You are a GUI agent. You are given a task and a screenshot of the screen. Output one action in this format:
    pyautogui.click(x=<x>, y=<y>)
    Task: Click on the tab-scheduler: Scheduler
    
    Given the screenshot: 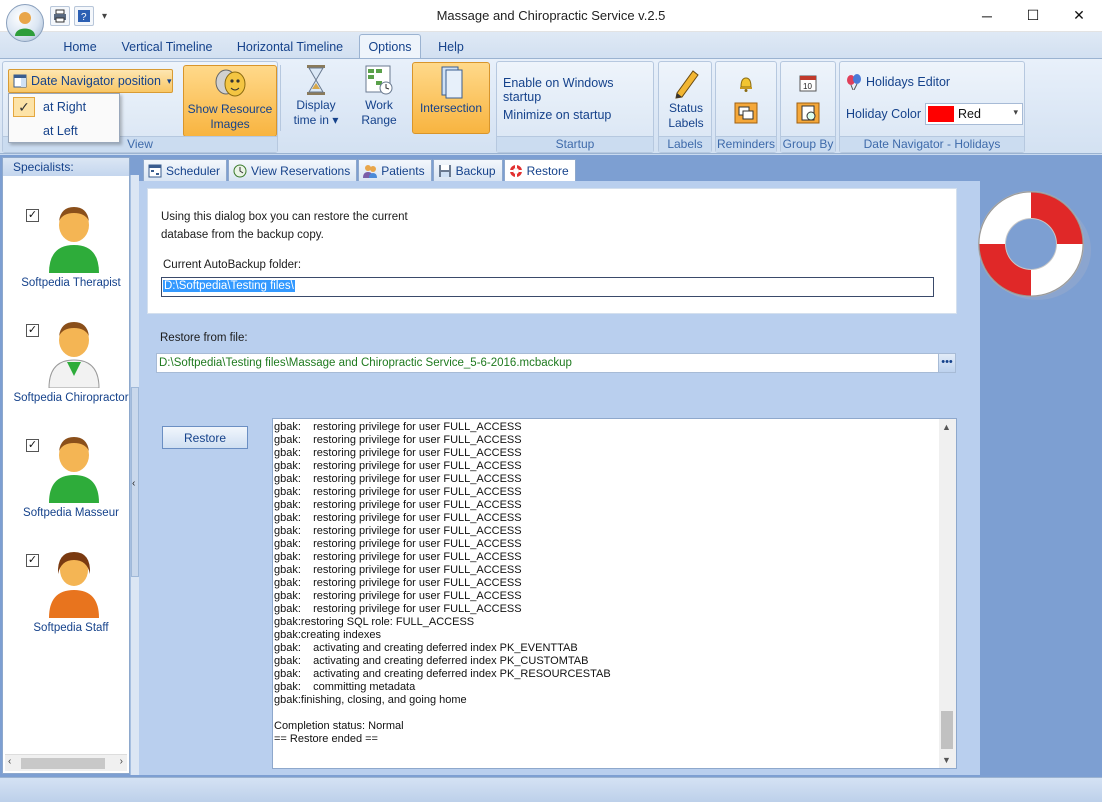 What is the action you would take?
    pyautogui.click(x=185, y=170)
    